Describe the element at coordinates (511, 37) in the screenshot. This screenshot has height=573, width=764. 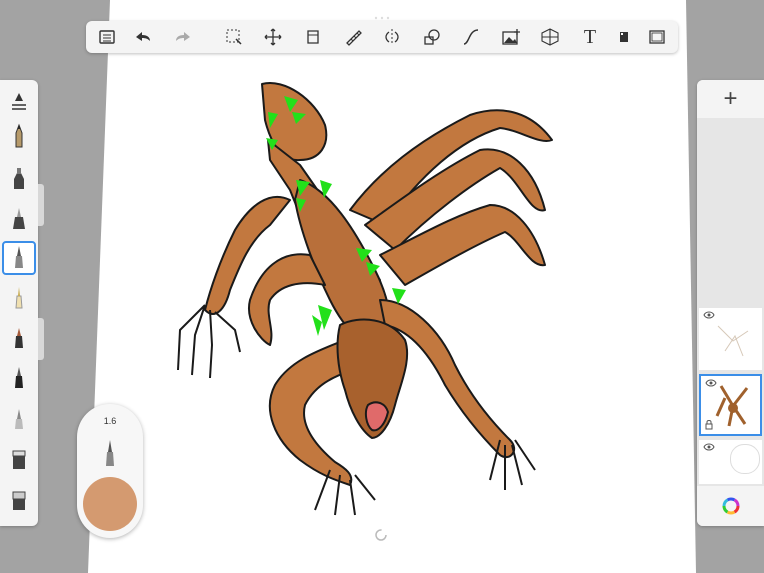
I see `image-icon` at that location.